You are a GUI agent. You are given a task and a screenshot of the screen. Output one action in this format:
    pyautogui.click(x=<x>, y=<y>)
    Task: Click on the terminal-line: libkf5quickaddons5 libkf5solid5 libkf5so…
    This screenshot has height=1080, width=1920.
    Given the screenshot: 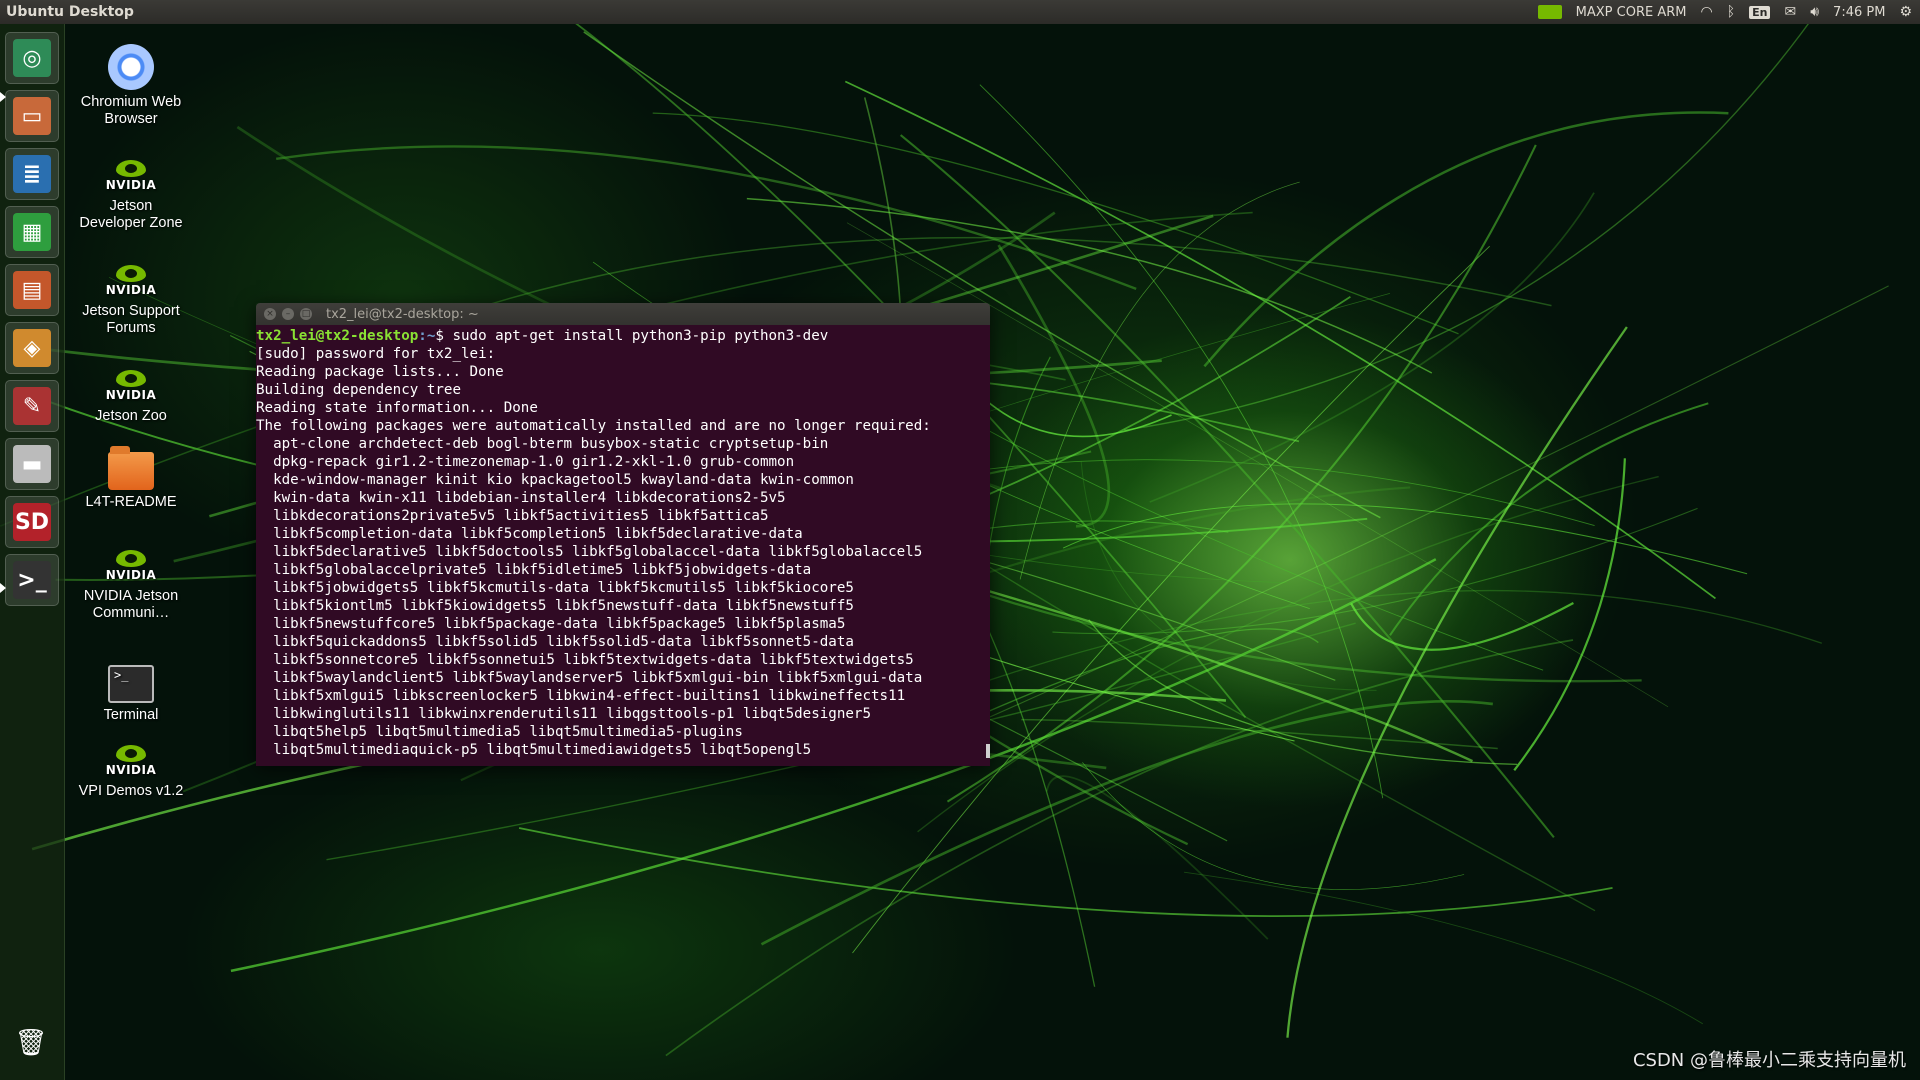 What is the action you would take?
    pyautogui.click(x=555, y=642)
    